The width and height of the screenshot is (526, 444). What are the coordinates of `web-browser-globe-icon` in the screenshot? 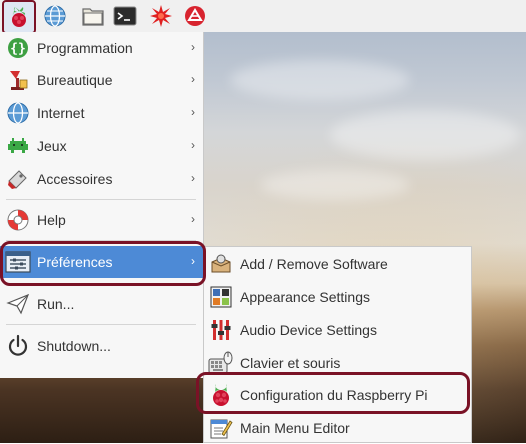 It's located at (55, 16).